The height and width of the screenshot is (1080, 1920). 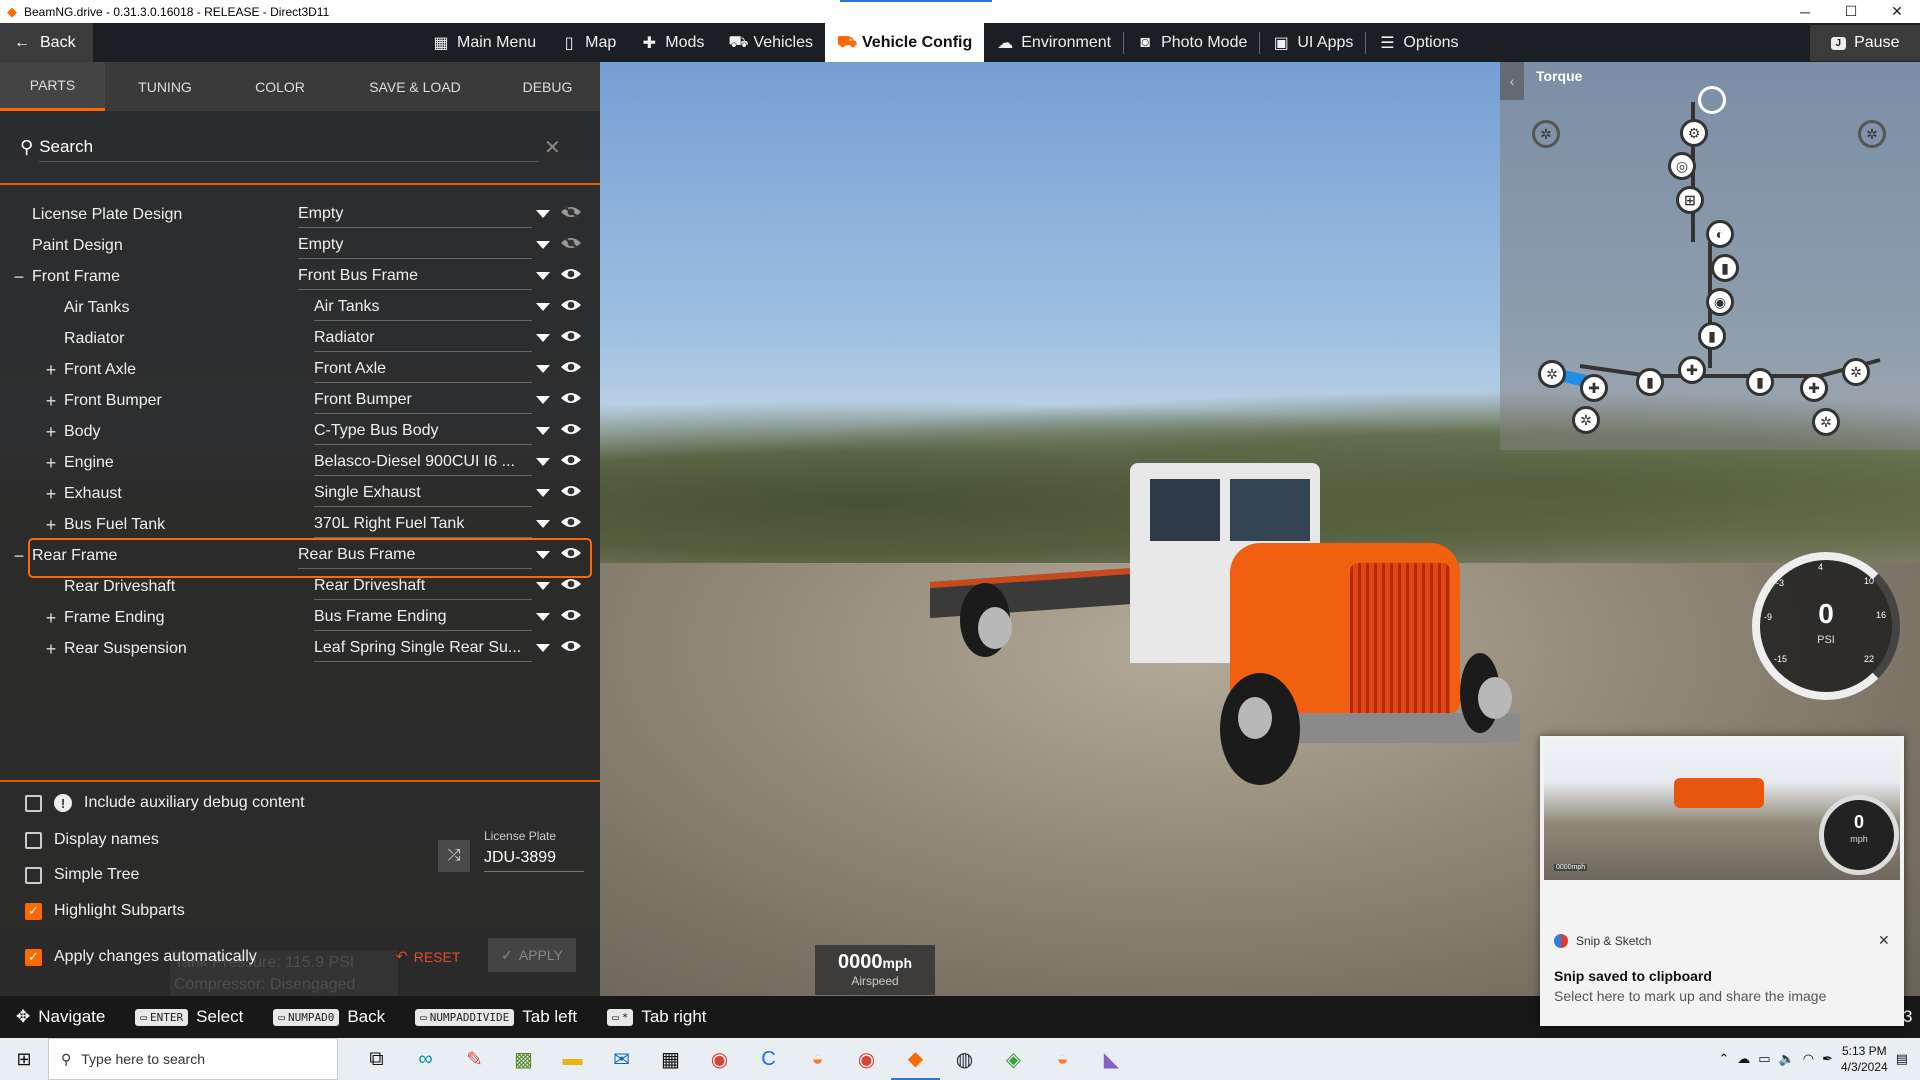 I want to click on part-select: Single Exhaust, so click(x=423, y=494).